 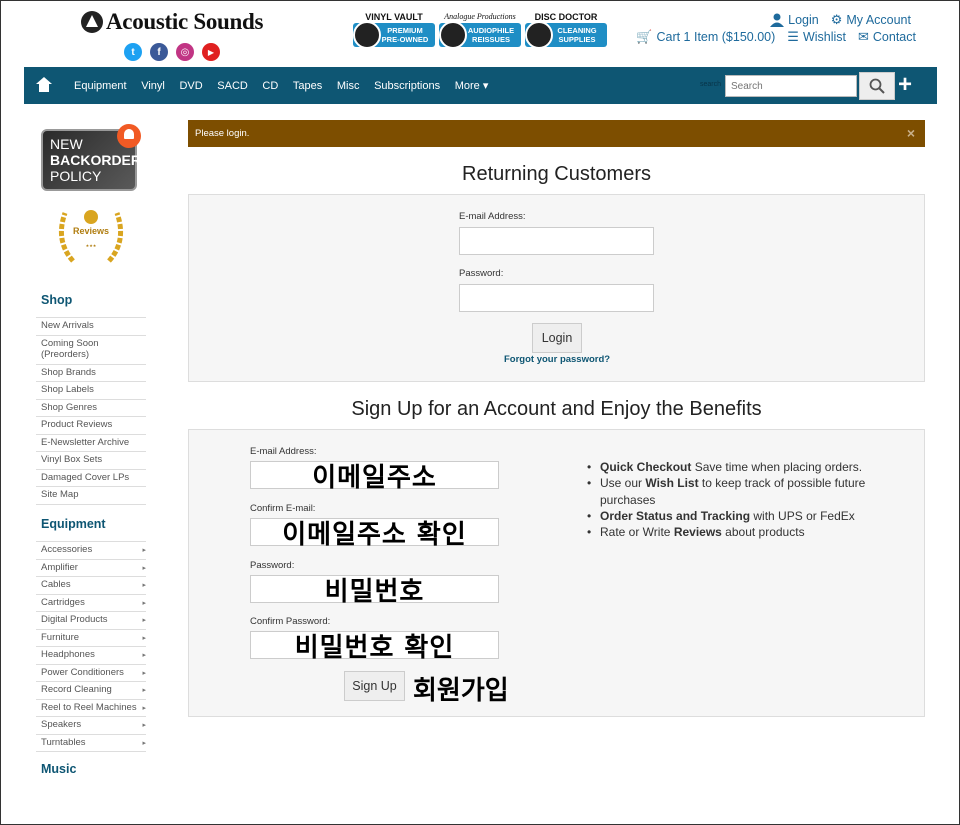 What do you see at coordinates (159, 52) in the screenshot?
I see `facebook-icon: f` at bounding box center [159, 52].